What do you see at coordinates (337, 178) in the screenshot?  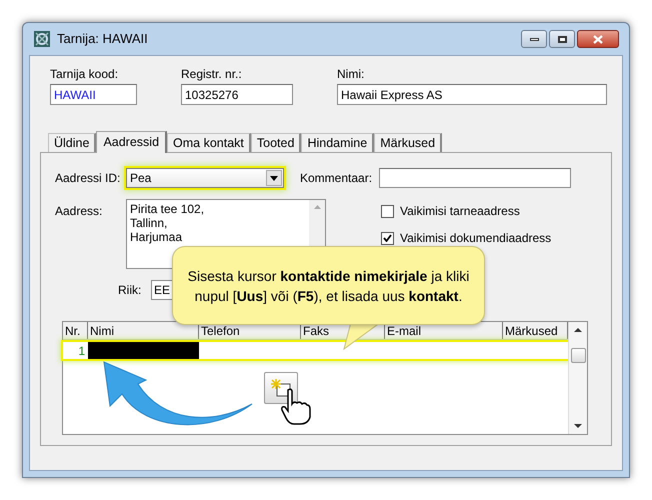 I see `field-label: Kommentaar:` at bounding box center [337, 178].